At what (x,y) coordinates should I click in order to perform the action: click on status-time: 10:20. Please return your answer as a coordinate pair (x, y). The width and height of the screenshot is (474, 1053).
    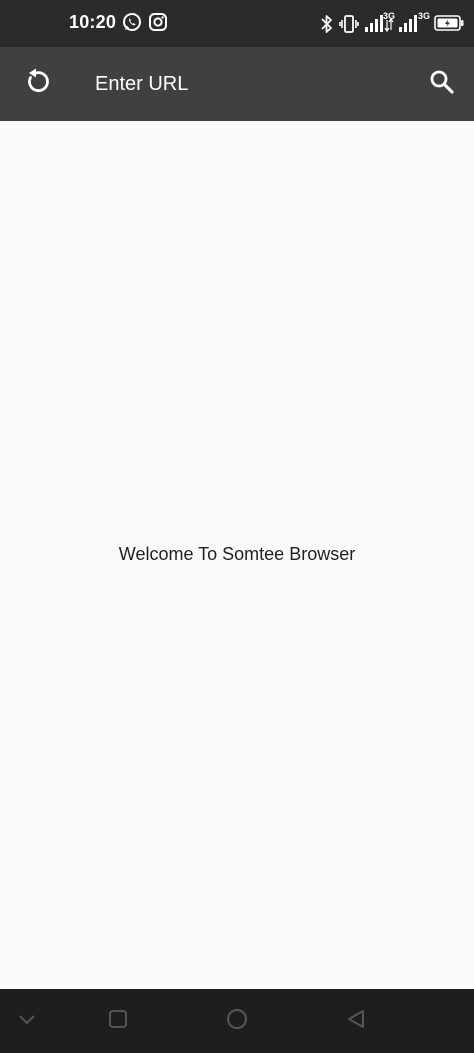
    Looking at the image, I should click on (93, 22).